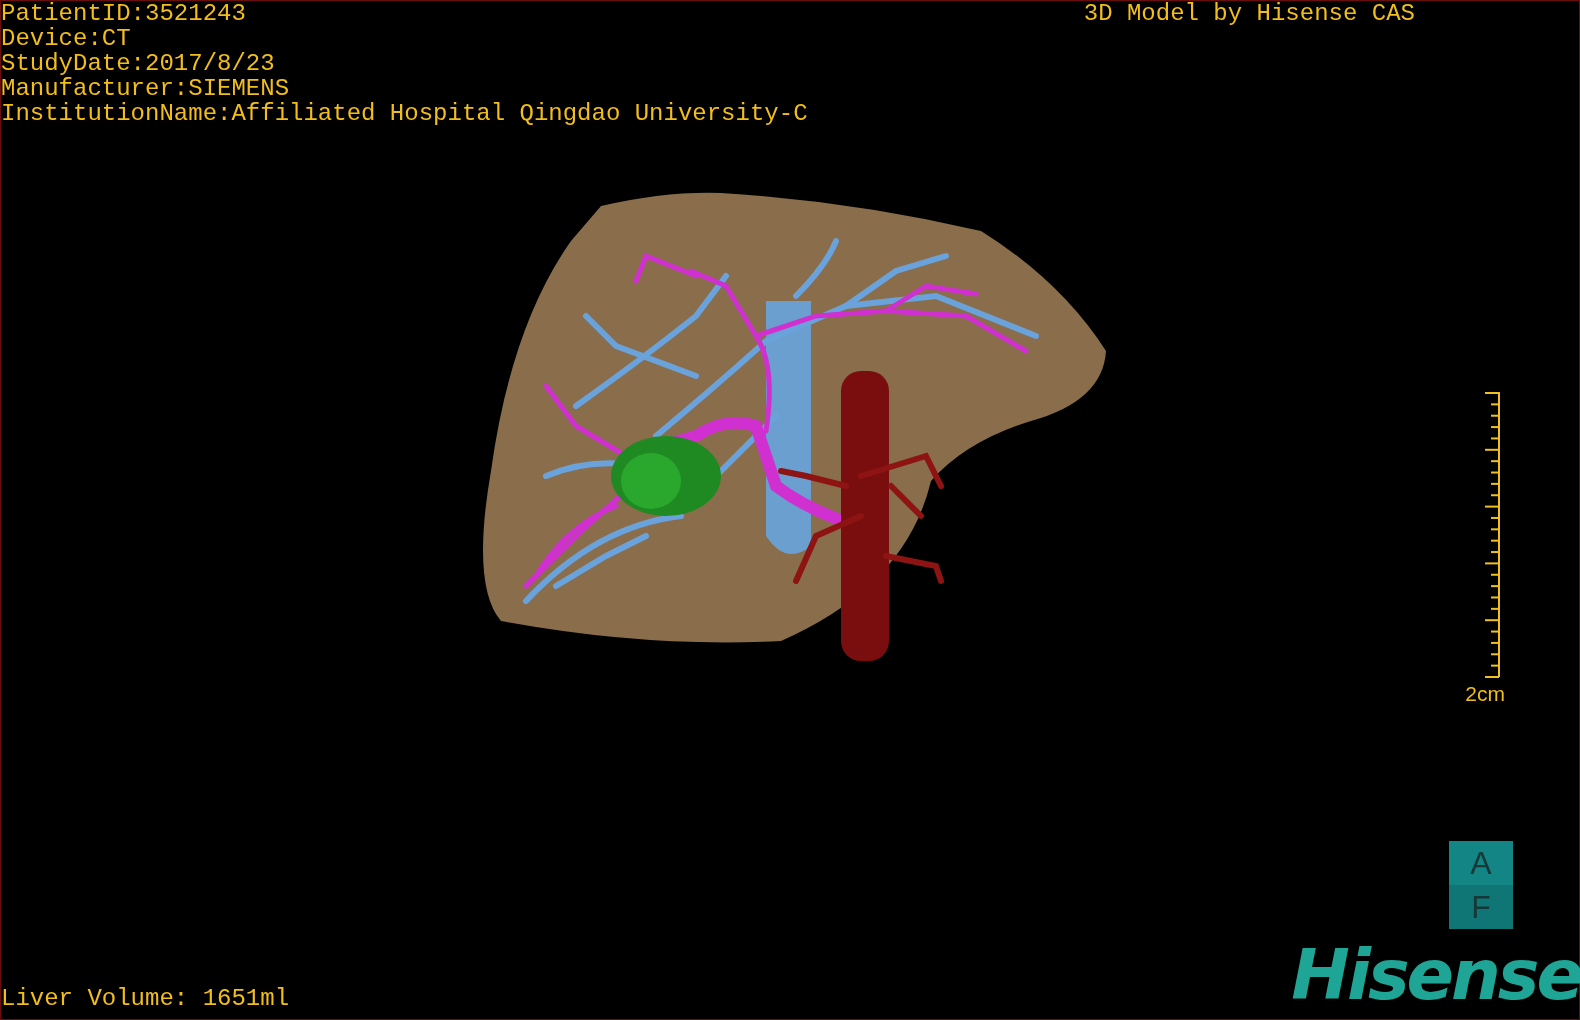 This screenshot has width=1580, height=1020. Describe the element at coordinates (1481, 863) in the screenshot. I see `orientation-label: A` at that location.